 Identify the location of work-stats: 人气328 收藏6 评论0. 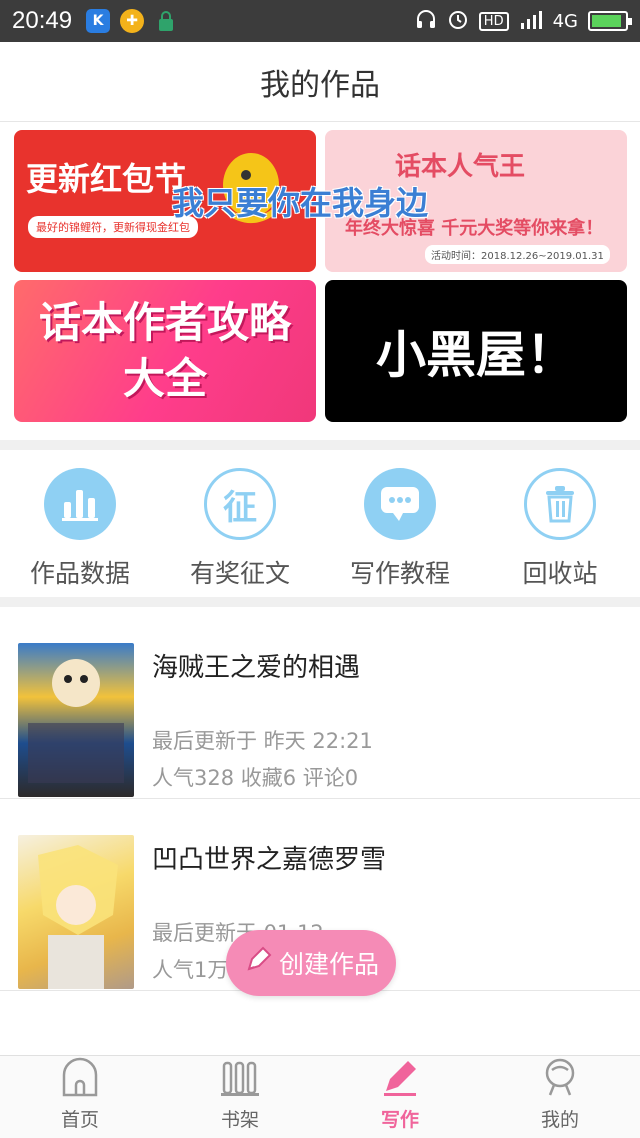
(255, 778).